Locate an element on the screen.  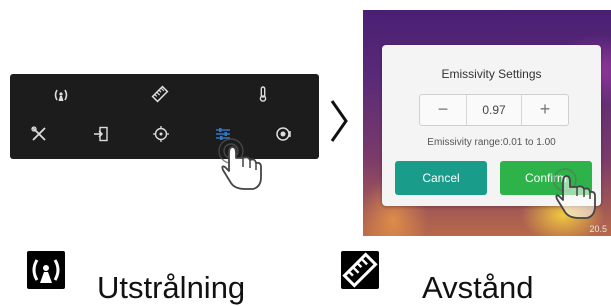
distance-label: Avstånd is located at coordinates (478, 287).